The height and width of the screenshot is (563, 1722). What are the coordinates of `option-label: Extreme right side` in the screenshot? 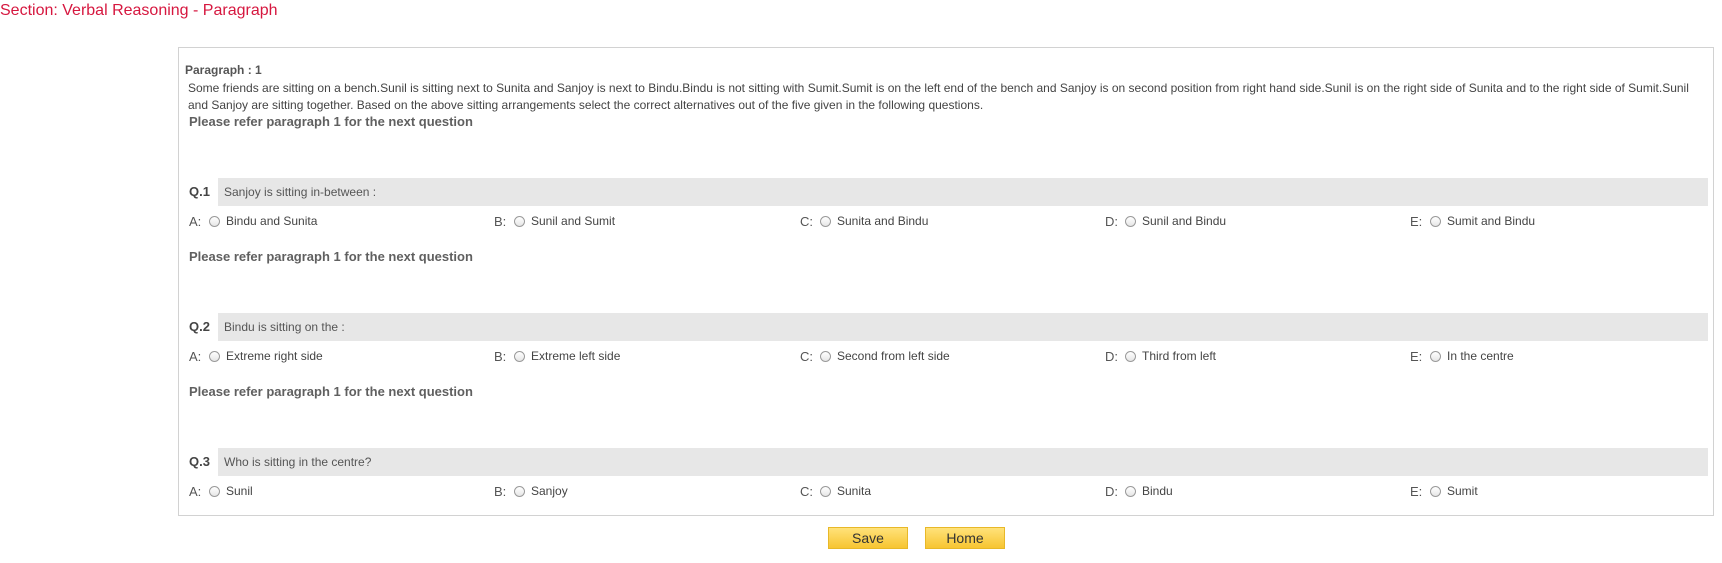 It's located at (274, 356).